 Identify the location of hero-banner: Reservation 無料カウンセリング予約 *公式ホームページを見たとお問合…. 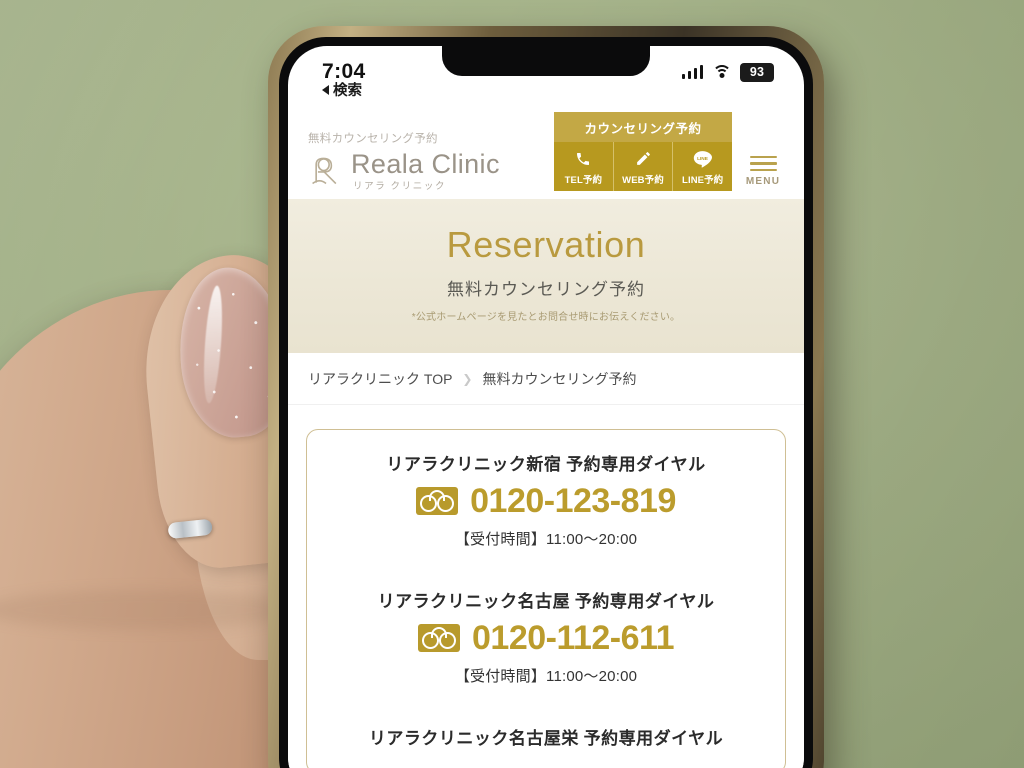
(546, 276).